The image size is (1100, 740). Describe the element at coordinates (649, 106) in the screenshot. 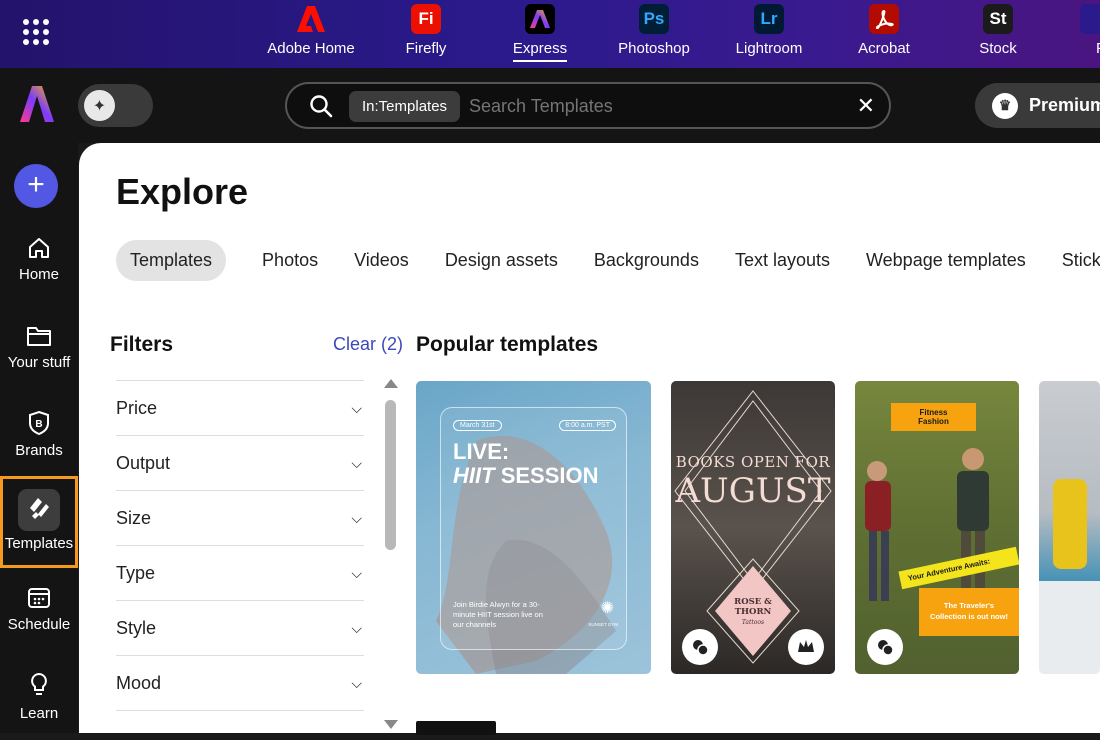

I see `search-input` at that location.